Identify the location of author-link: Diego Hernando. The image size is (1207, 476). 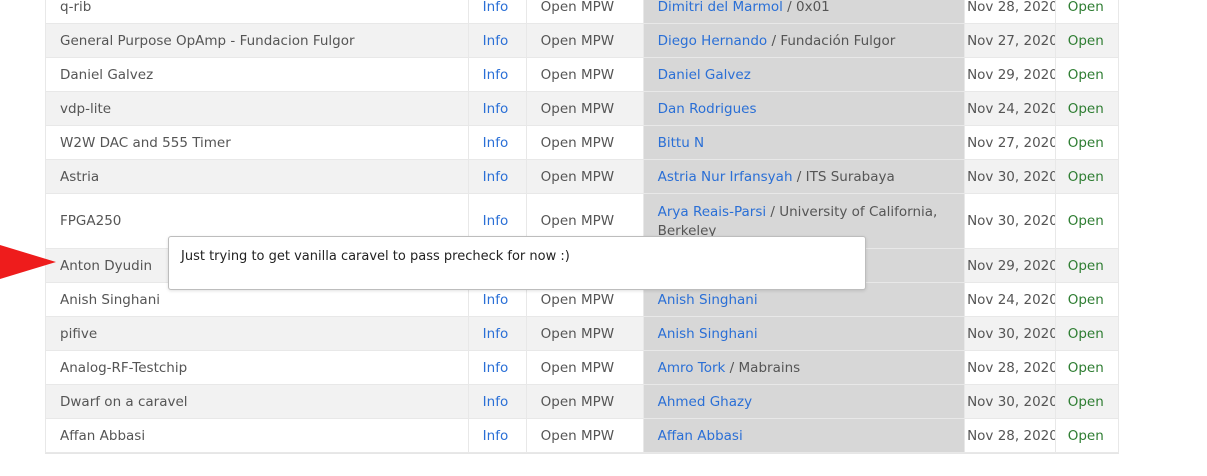
(713, 41).